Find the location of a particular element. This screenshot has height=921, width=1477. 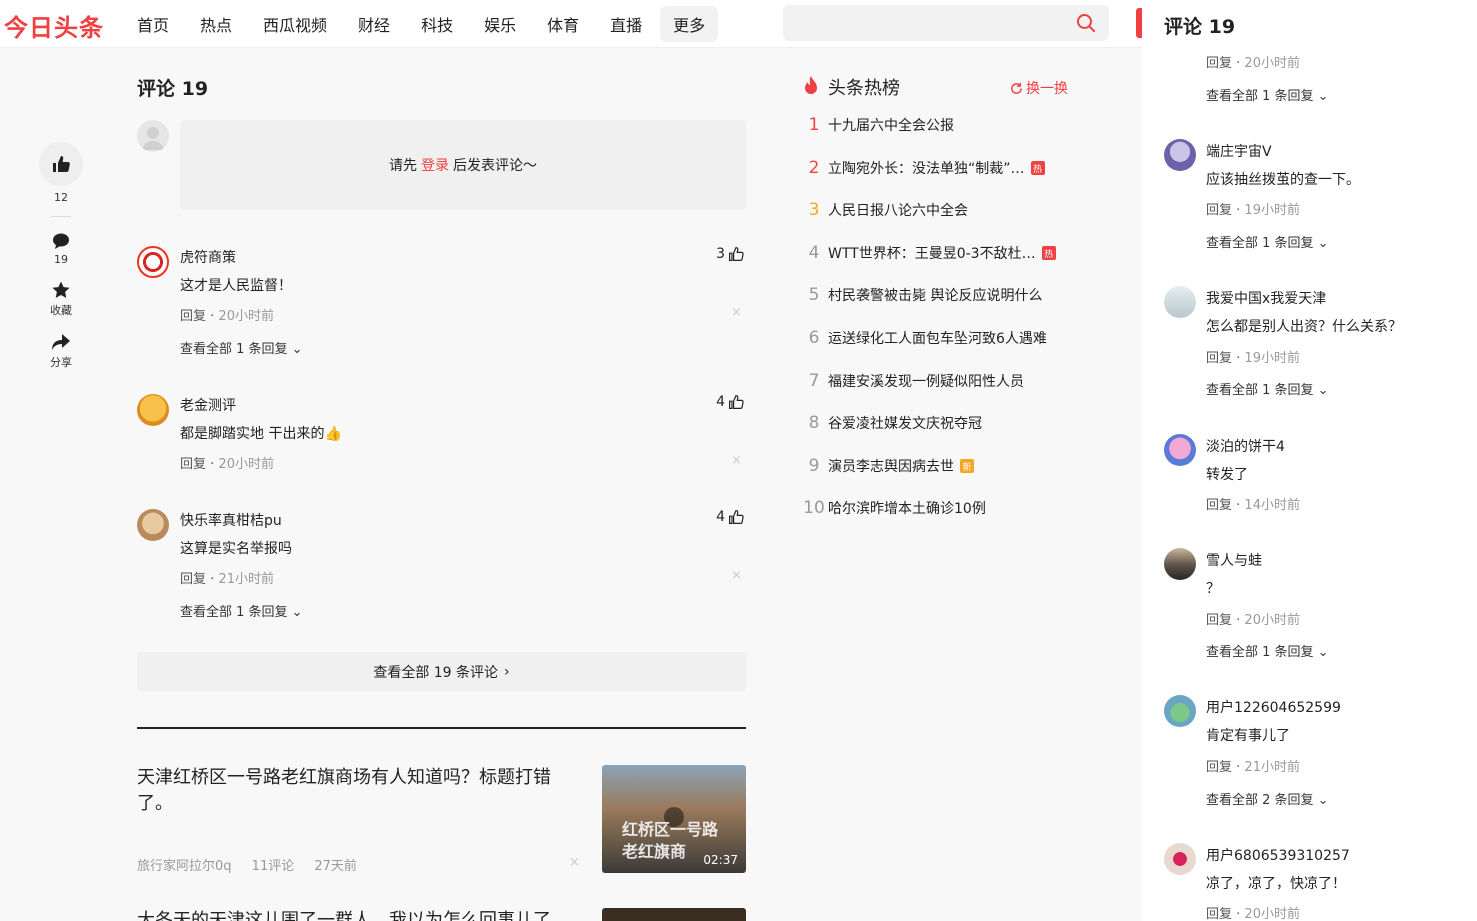

hot-text: 福建安溪发现一例疑似阳性人员 is located at coordinates (926, 381).